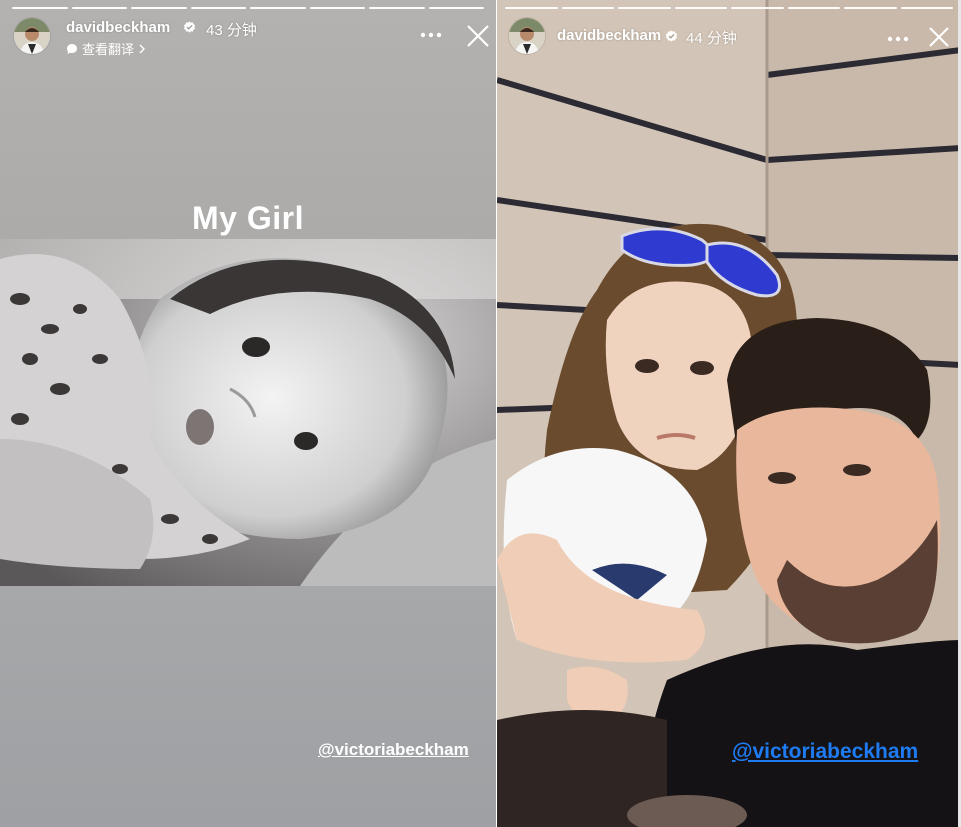 The width and height of the screenshot is (961, 827). I want to click on story-header: davidbeckham 44 分钟, so click(729, 38).